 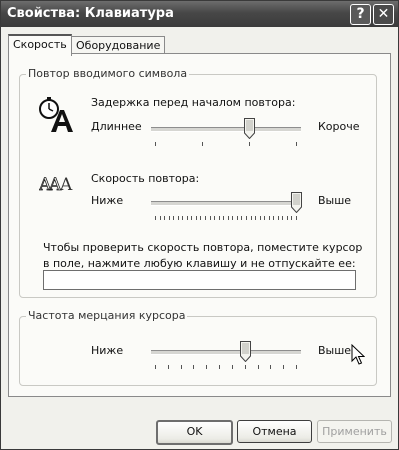 What do you see at coordinates (40, 45) in the screenshot?
I see `tab-speed: Скорость` at bounding box center [40, 45].